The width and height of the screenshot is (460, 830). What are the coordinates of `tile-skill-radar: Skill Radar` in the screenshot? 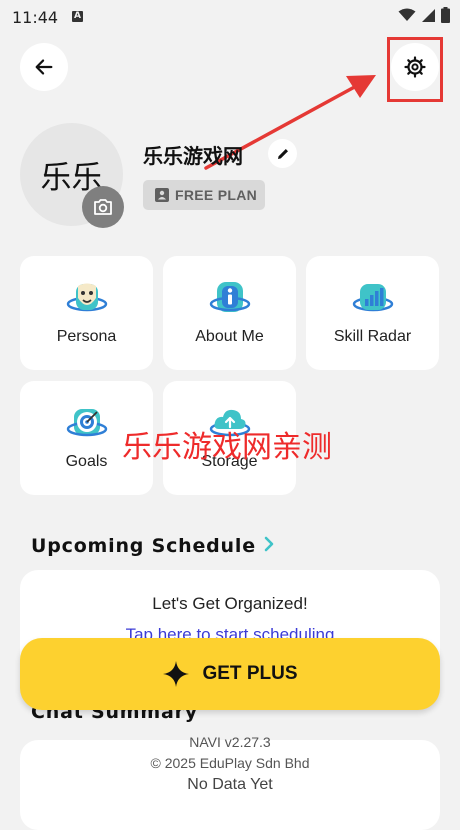 It's located at (372, 313).